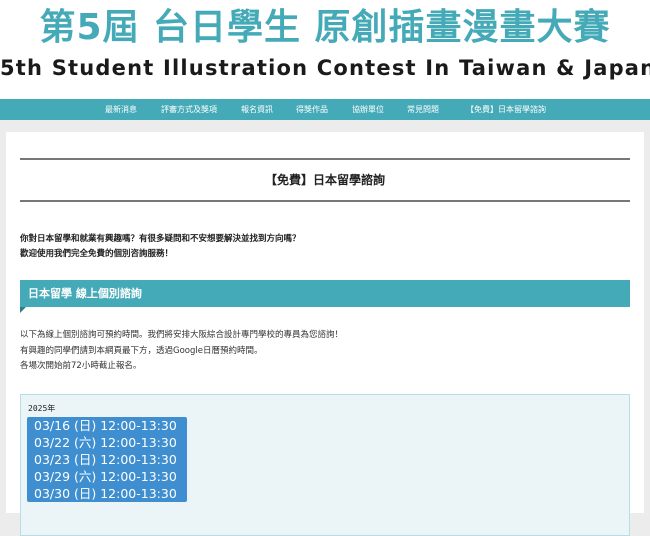  I want to click on nav-item-faq: 常見問題, so click(423, 109).